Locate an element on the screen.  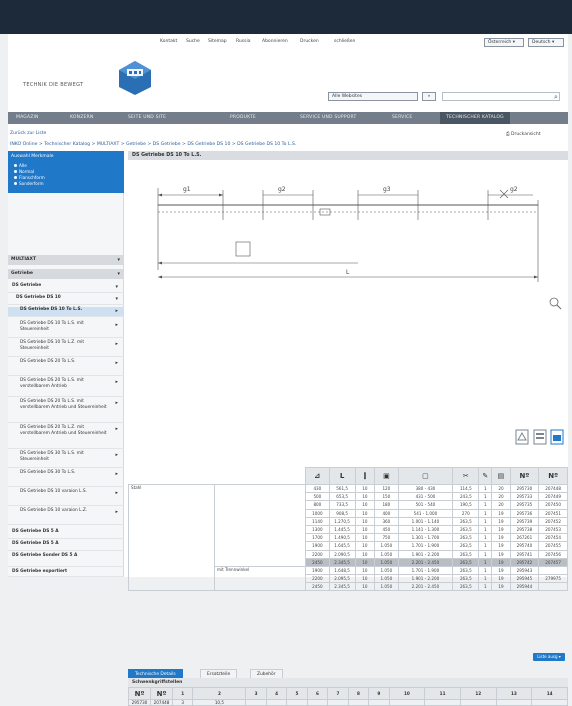
country-select: Österreich ▾ is located at coordinates (504, 42).